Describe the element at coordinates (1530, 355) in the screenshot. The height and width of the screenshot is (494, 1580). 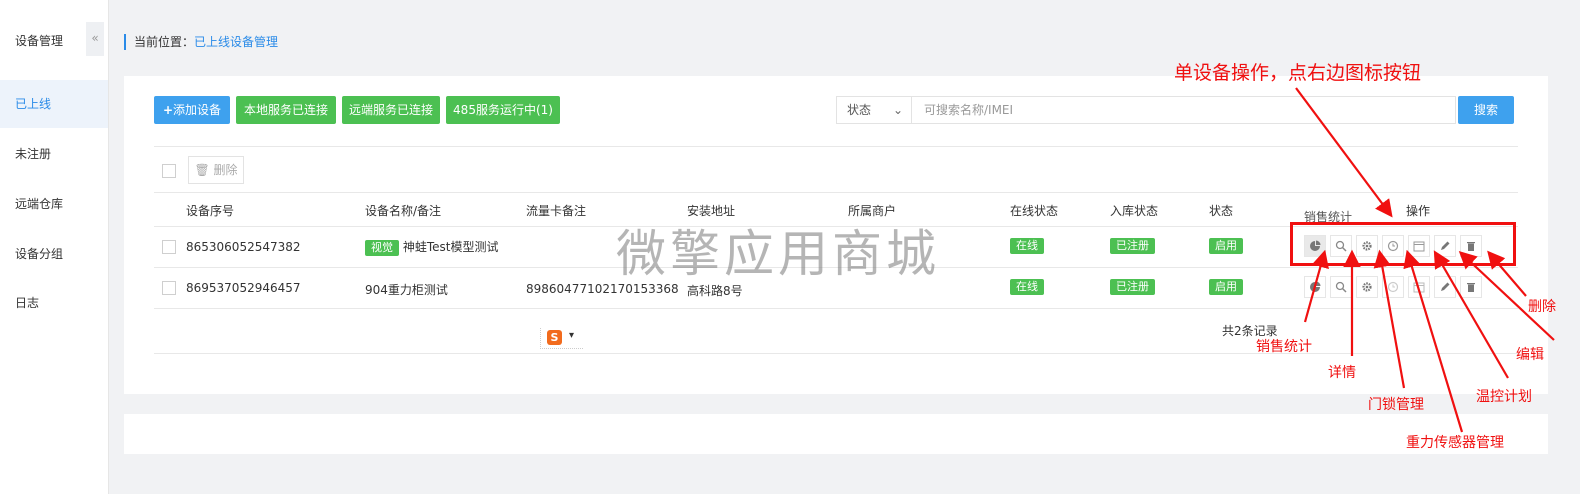
I see `annotation-edit: 编辑` at that location.